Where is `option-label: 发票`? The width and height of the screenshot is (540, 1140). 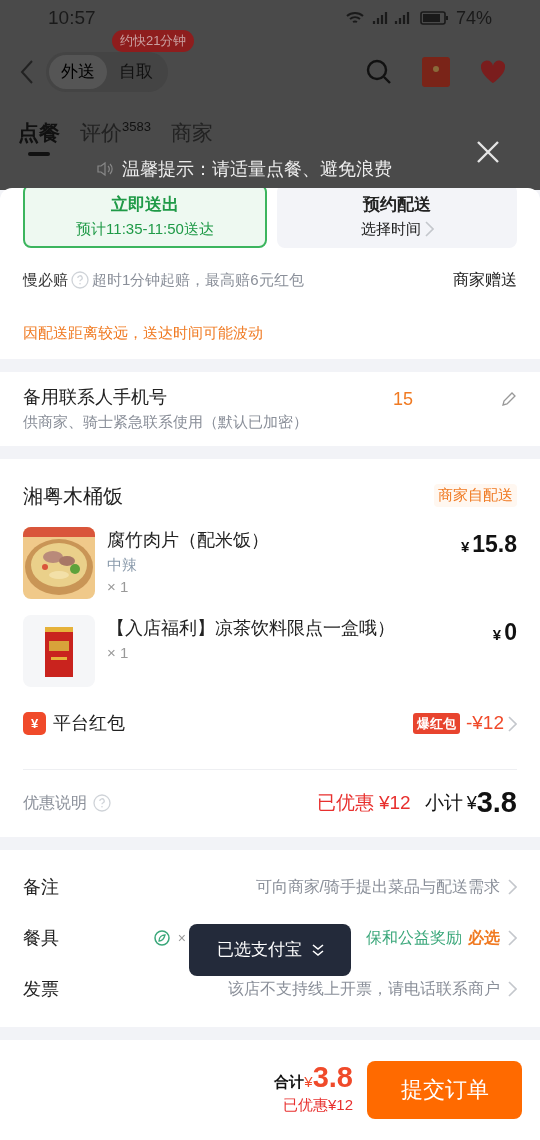
option-label: 发票 is located at coordinates (41, 989).